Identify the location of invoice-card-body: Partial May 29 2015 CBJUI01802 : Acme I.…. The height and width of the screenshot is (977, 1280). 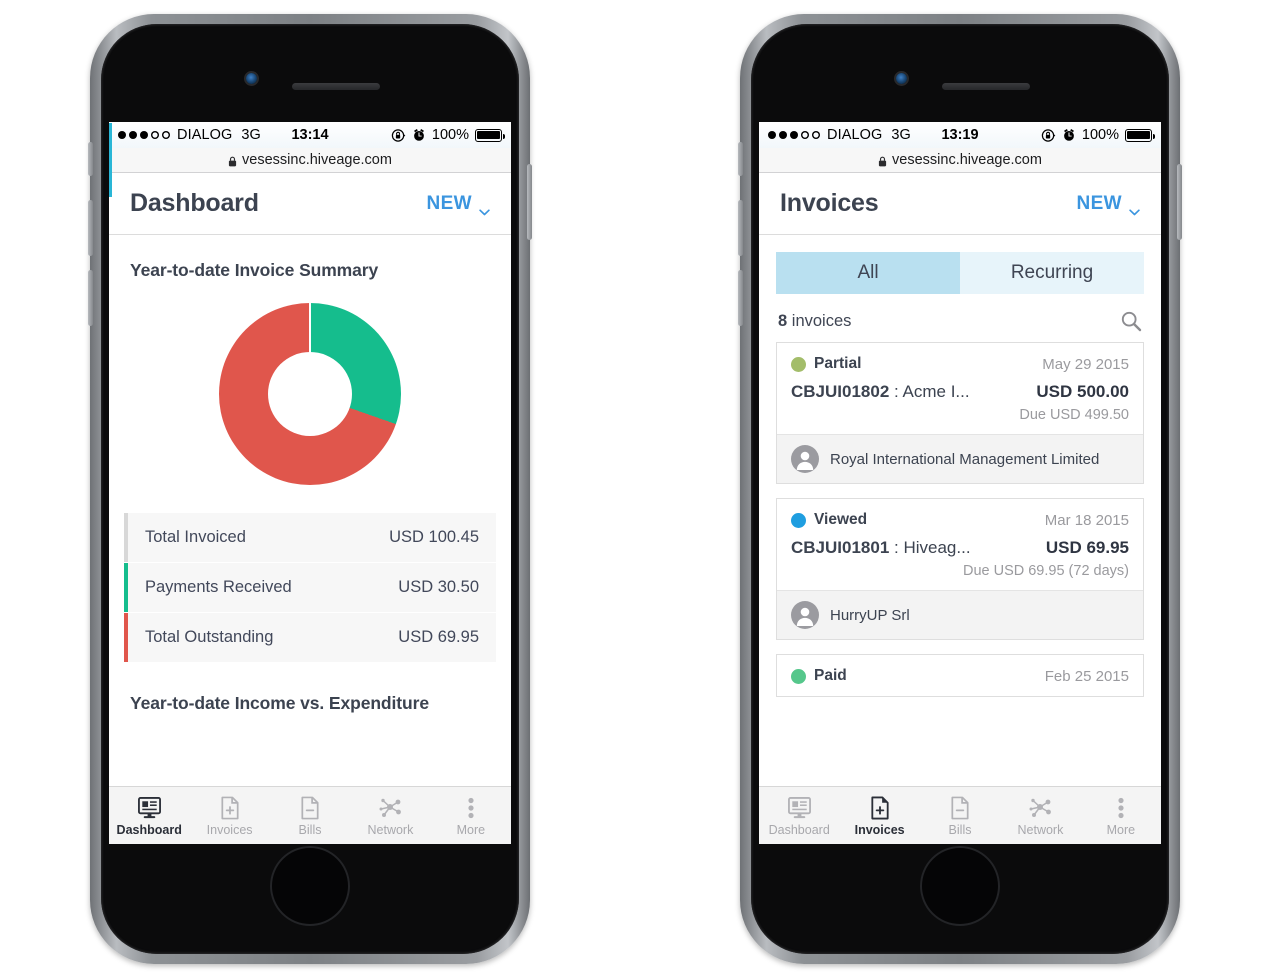
(960, 388).